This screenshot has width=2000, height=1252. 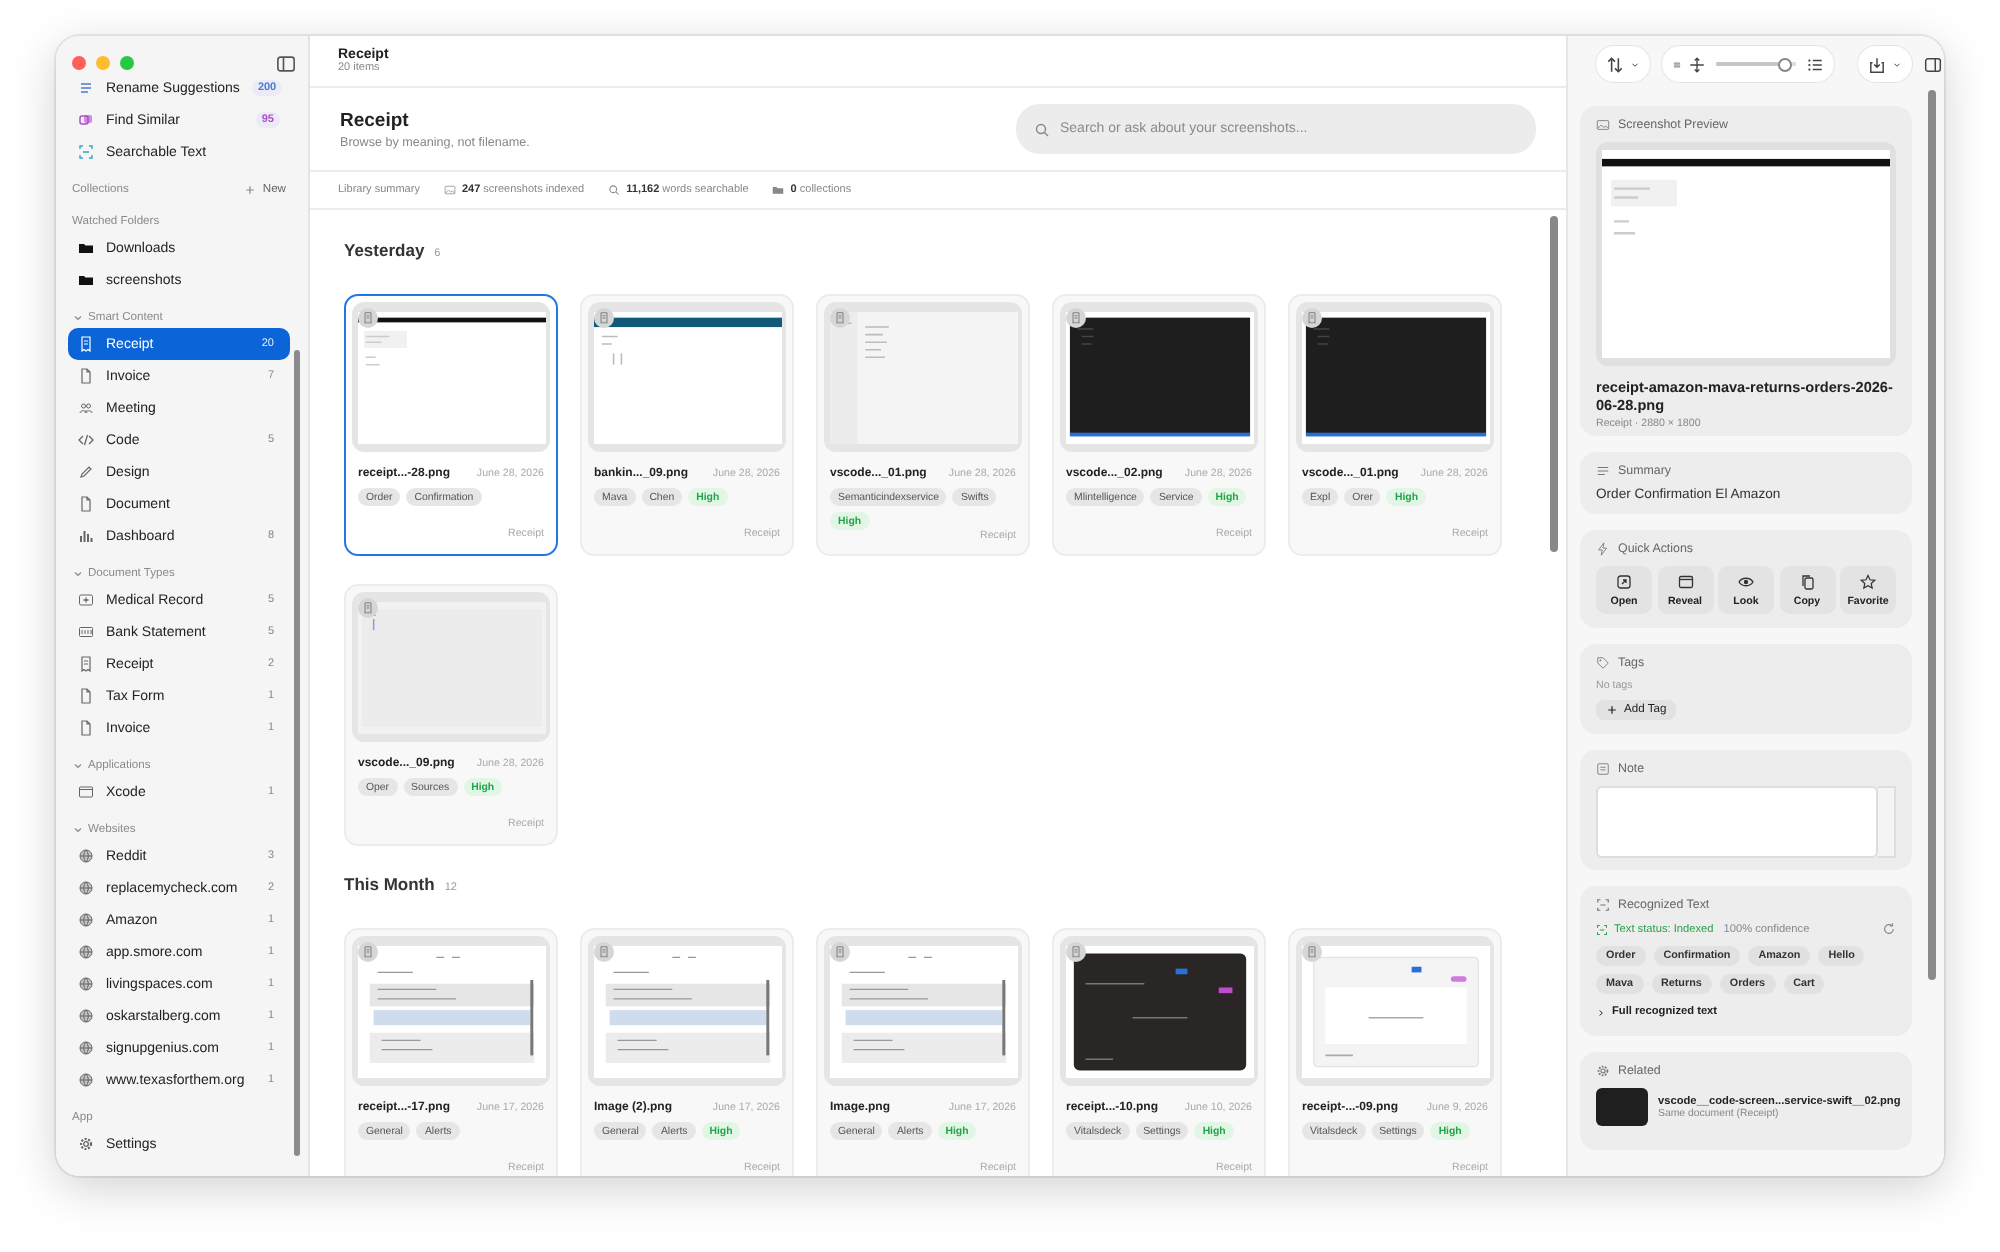 I want to click on window-close-button, so click(x=79, y=63).